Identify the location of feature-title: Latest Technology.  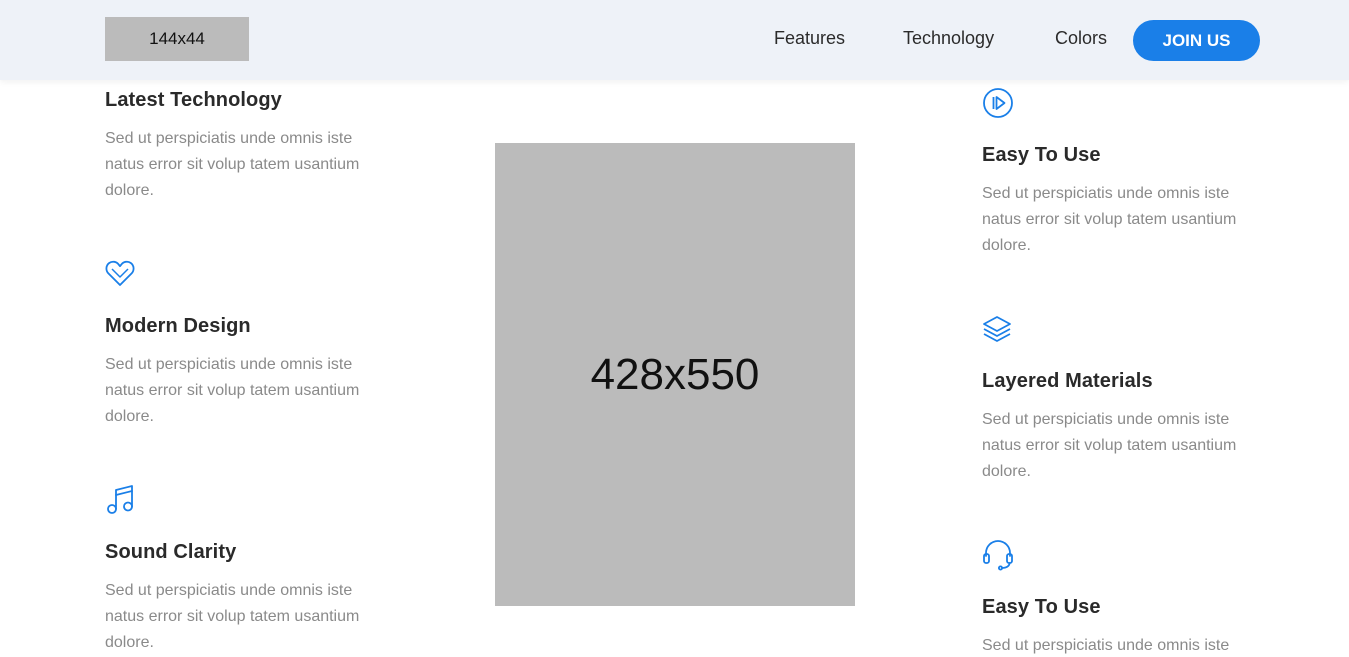
(193, 100).